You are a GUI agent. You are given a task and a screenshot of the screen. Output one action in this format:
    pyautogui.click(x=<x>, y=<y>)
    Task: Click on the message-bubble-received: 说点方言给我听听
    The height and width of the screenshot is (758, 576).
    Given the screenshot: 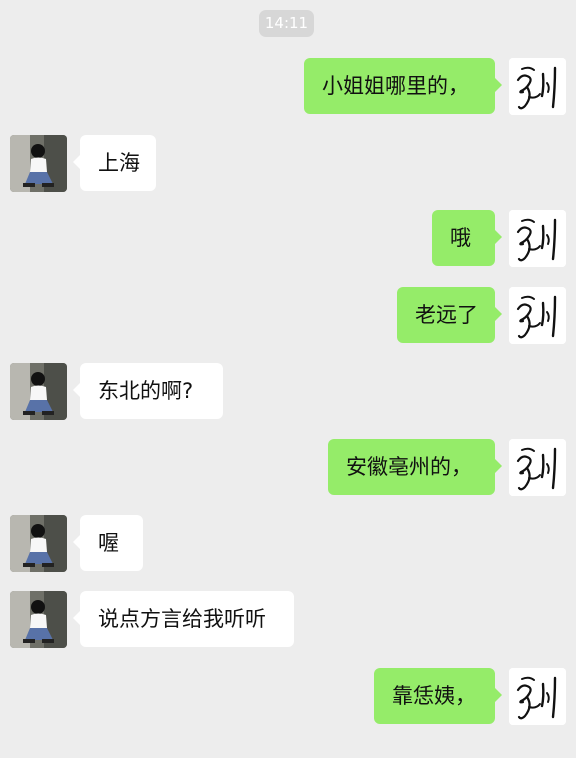 What is the action you would take?
    pyautogui.click(x=183, y=619)
    